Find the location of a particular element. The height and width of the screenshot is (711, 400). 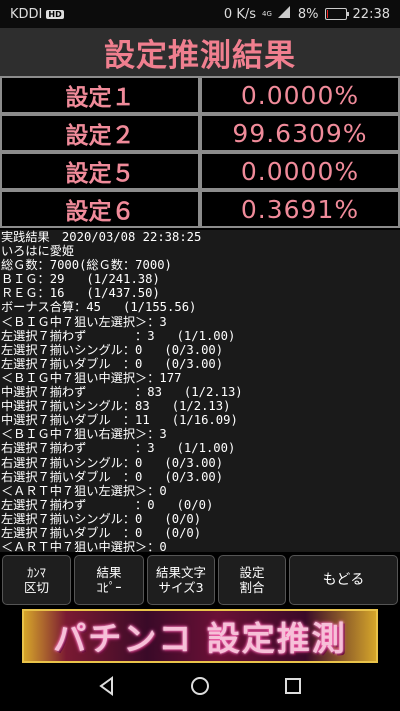

banner-text: パチンコ 設定推測 is located at coordinates (200, 638).